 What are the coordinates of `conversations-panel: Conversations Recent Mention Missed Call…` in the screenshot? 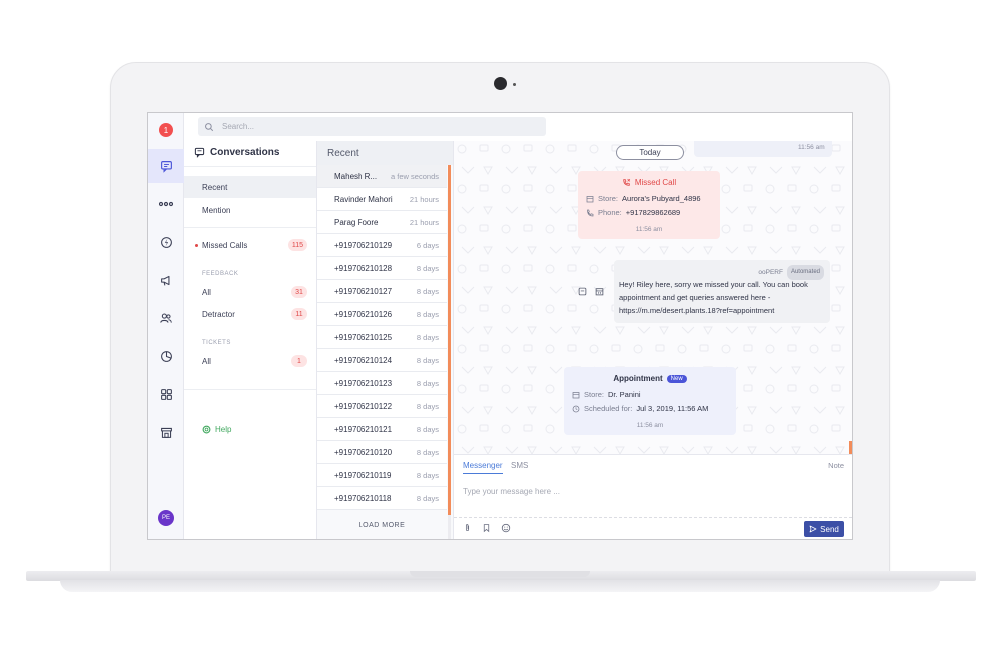 It's located at (250, 340).